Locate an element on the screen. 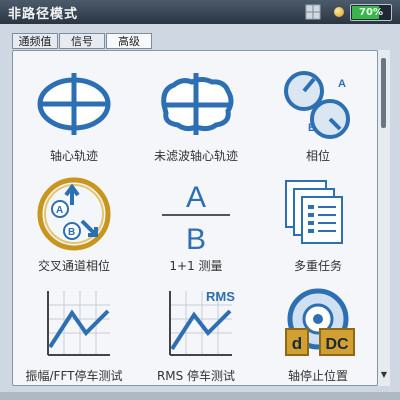 The image size is (400, 400). tile-shaft-stop-position: d DC 轴停止位置 is located at coordinates (318, 336).